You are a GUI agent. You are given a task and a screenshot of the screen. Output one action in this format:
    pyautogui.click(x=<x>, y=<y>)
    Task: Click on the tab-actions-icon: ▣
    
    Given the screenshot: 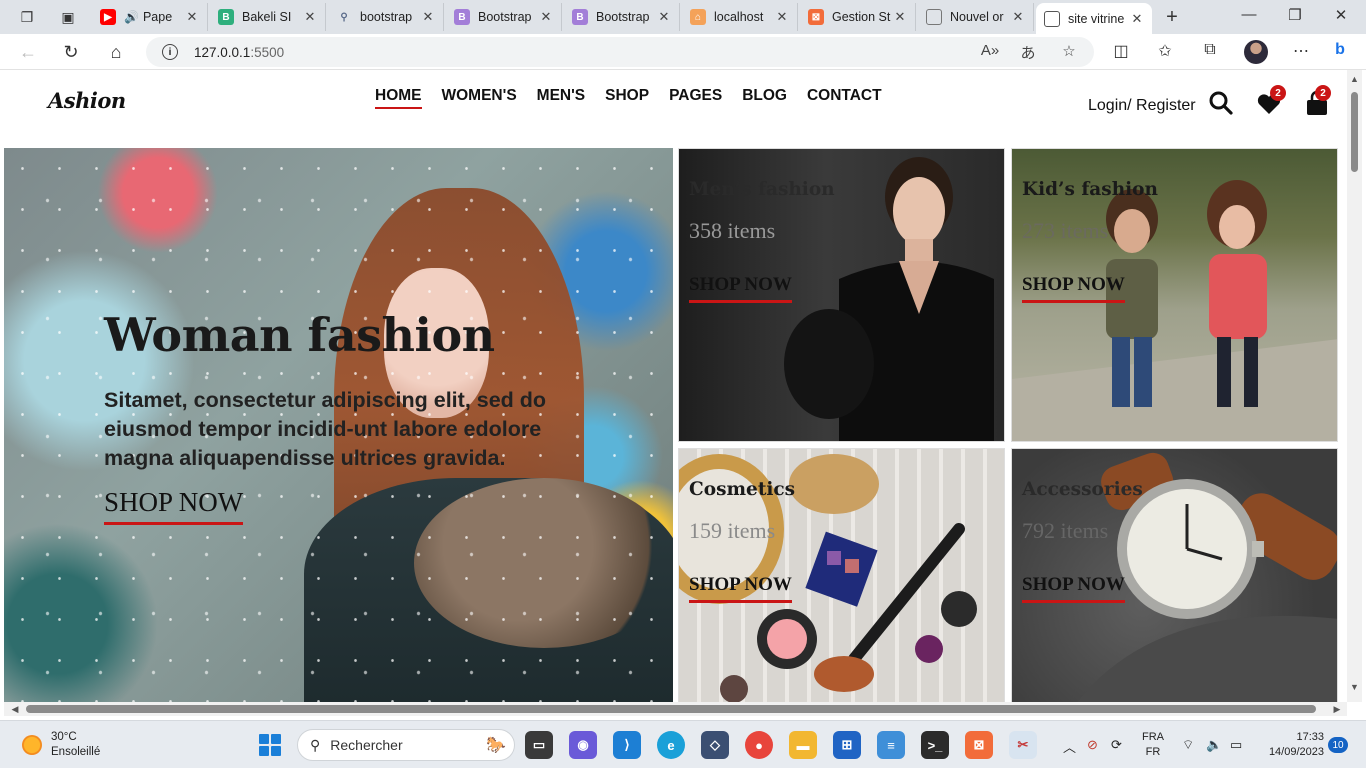 What is the action you would take?
    pyautogui.click(x=68, y=17)
    